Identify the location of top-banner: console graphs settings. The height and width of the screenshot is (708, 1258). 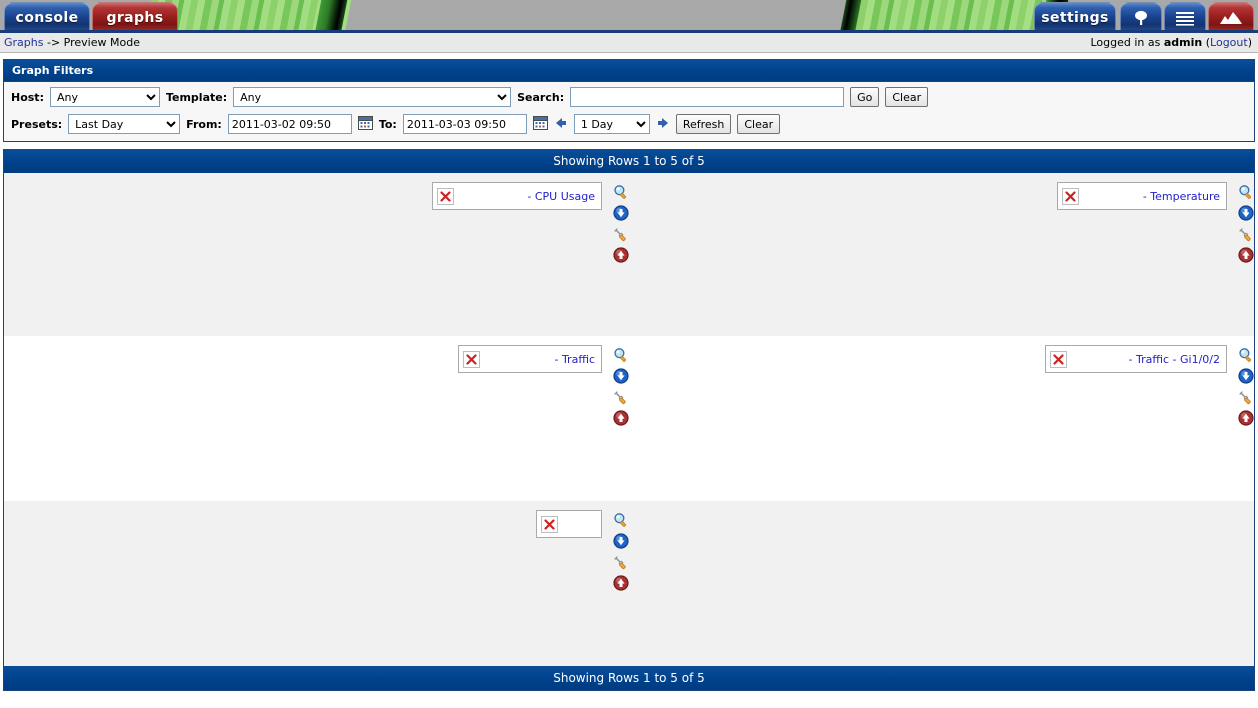
(629, 16).